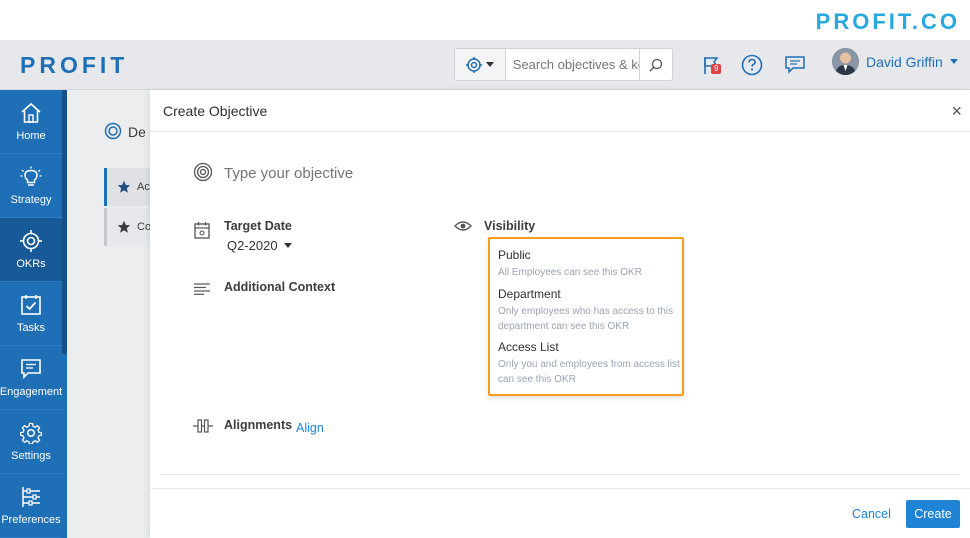 Image resolution: width=970 pixels, height=538 pixels. I want to click on calendar-icon, so click(202, 230).